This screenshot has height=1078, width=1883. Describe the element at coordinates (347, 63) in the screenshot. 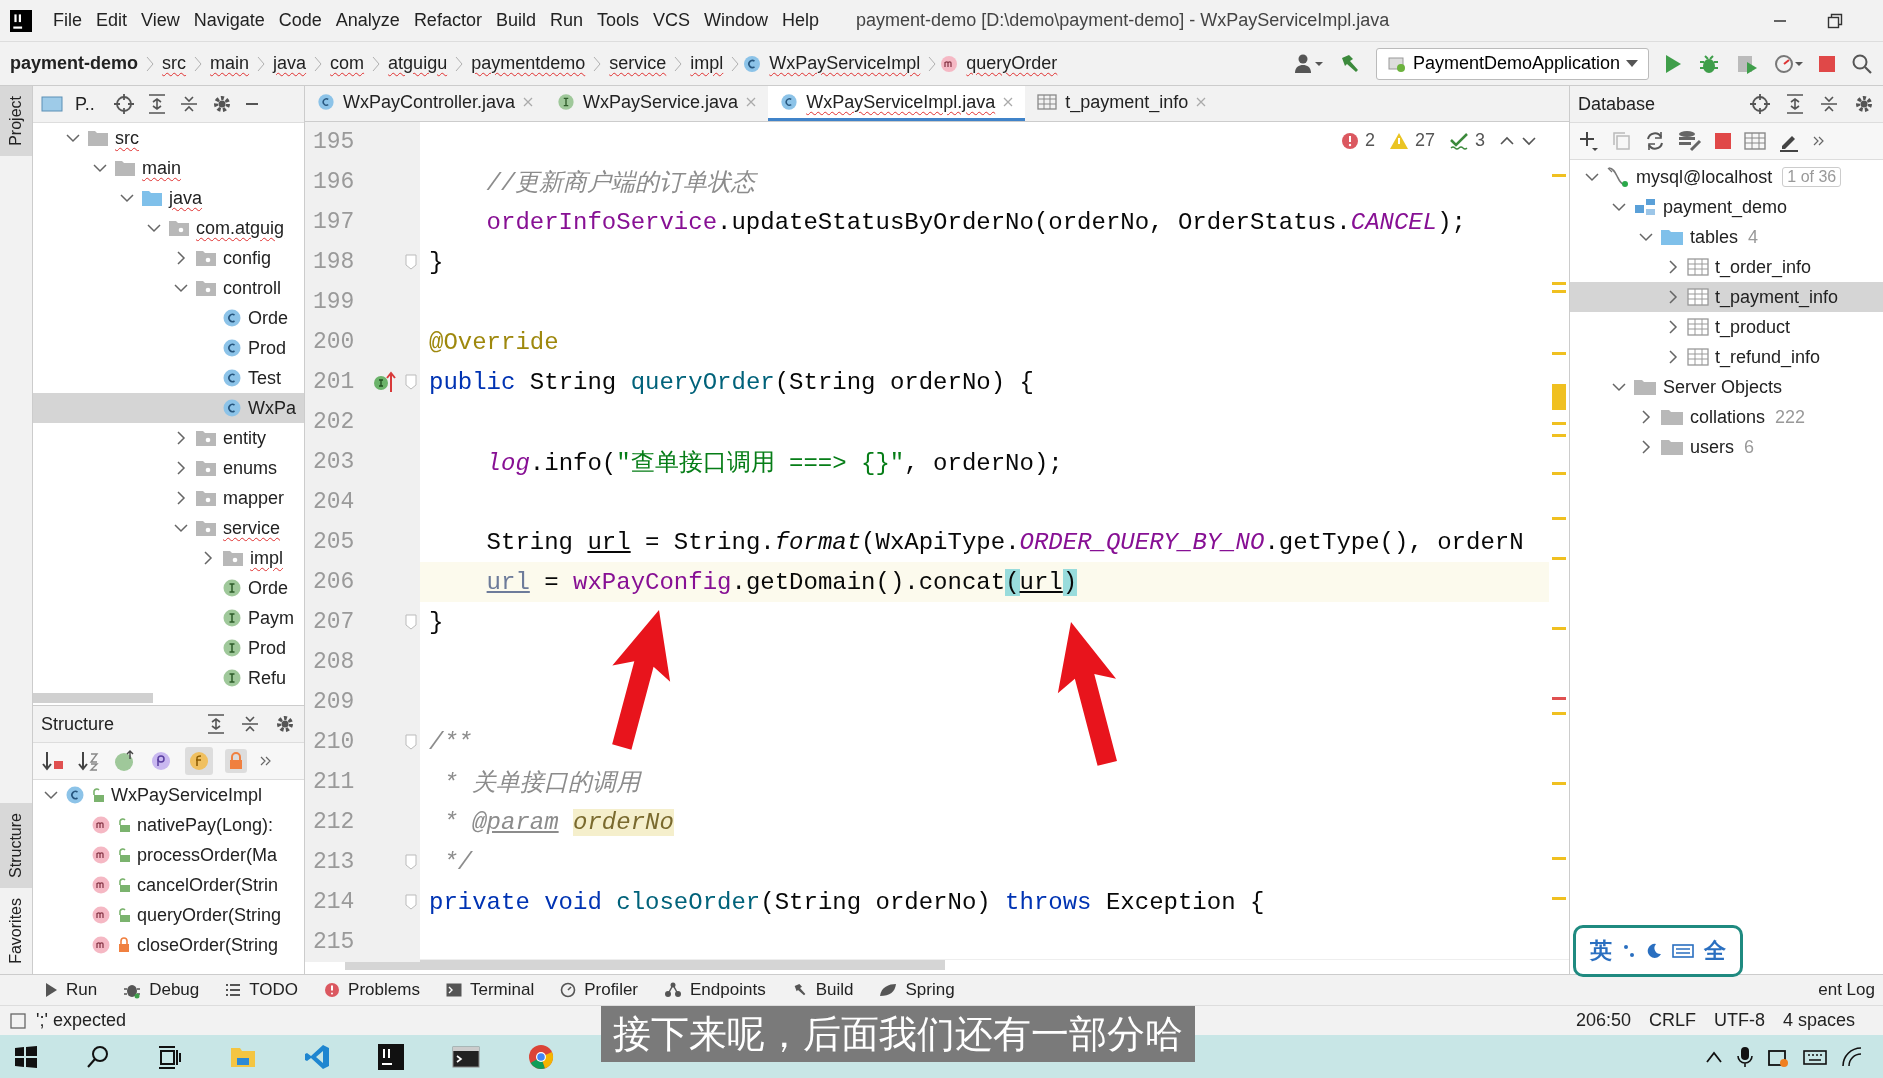

I see `breadcrumb: com` at that location.